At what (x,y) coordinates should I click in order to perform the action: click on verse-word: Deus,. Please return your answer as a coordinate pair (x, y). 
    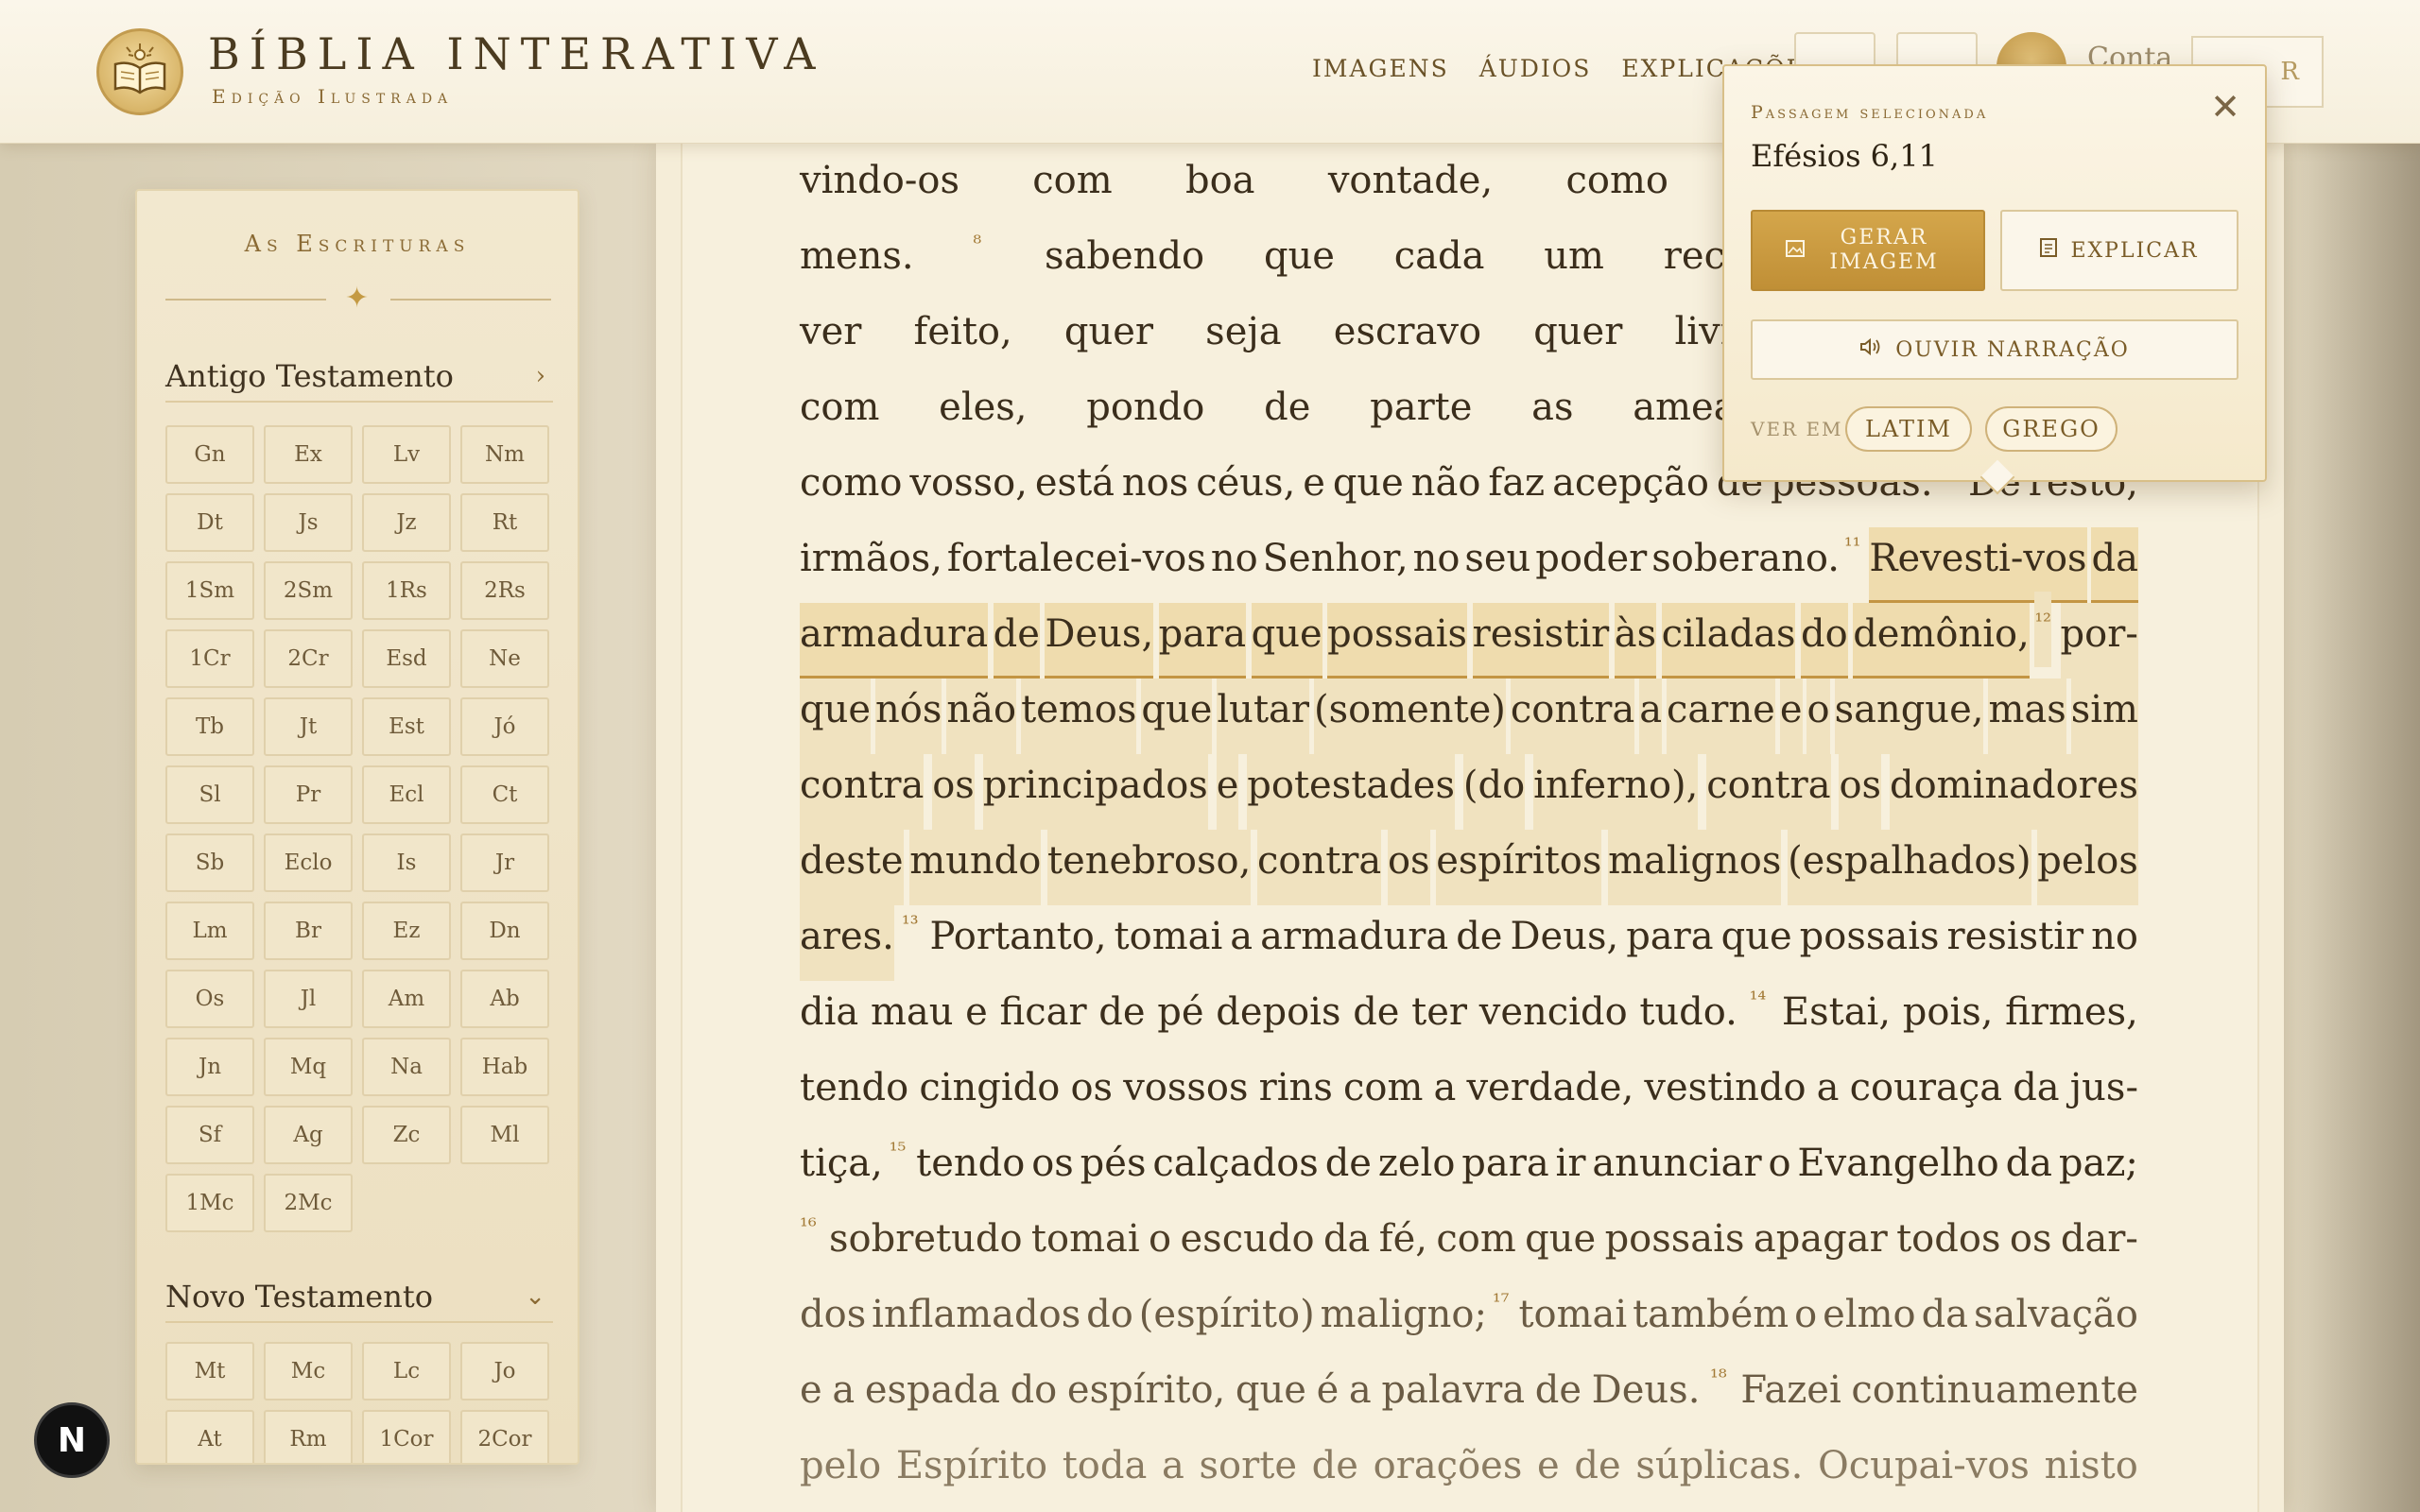
    Looking at the image, I should click on (1564, 943).